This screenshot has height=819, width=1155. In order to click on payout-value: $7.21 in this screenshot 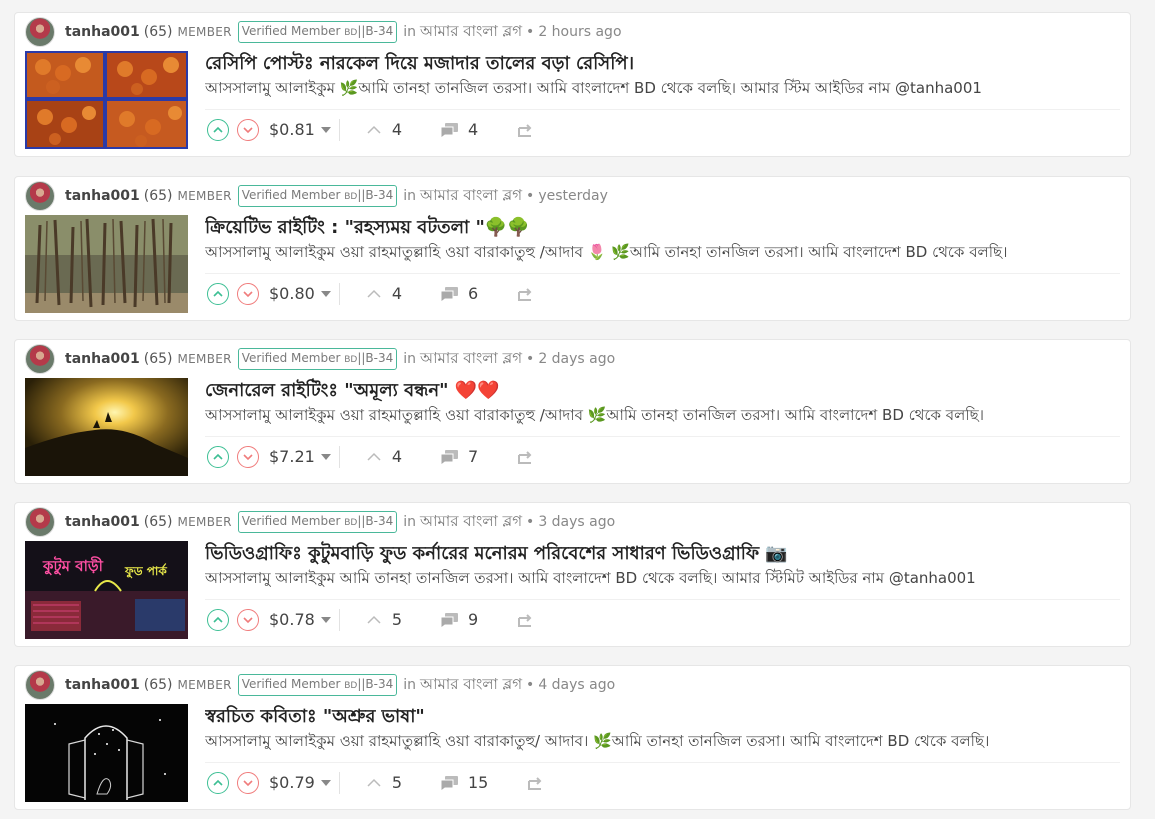, I will do `click(292, 456)`.